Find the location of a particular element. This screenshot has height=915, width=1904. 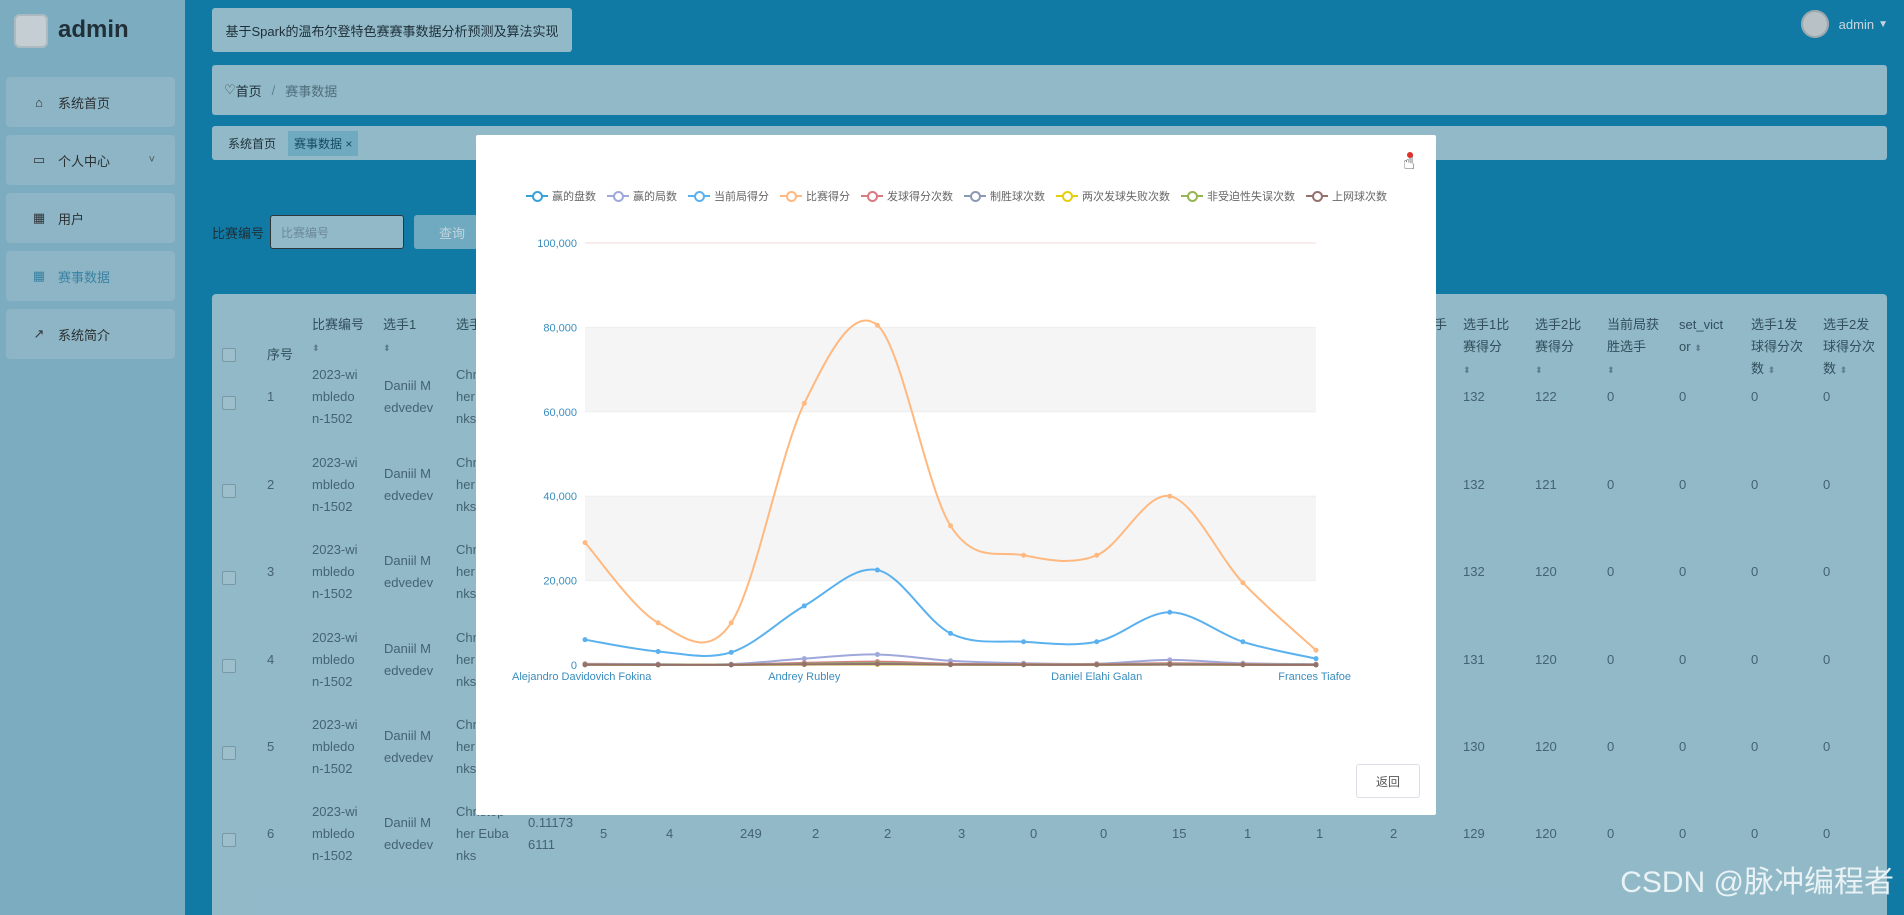

legend-item: 发球得分次数 is located at coordinates (907, 196).